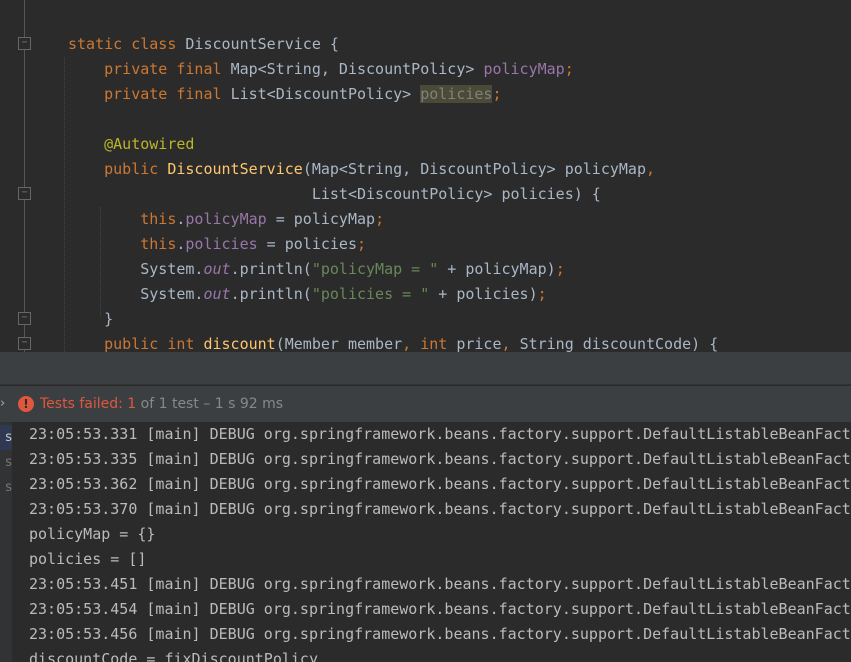 The height and width of the screenshot is (662, 851). I want to click on code-token: + policyMap), so click(497, 269).